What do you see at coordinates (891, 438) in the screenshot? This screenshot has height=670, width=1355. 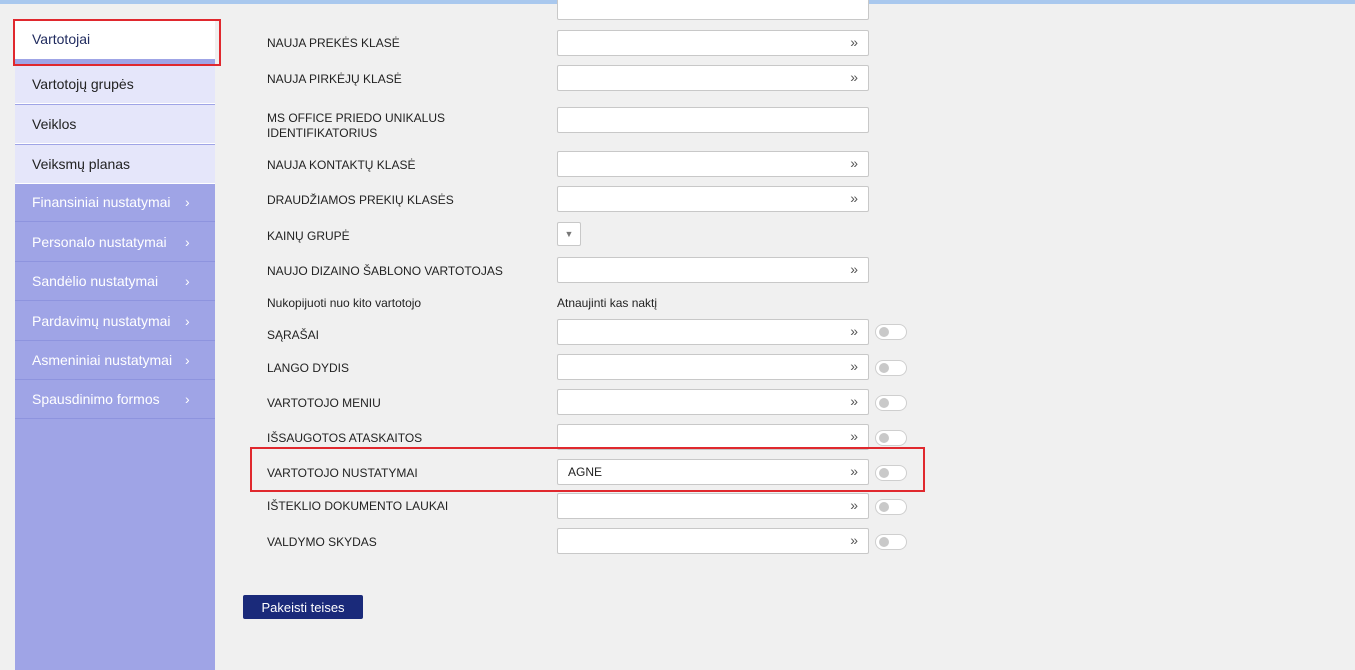 I see `issaugotos-ataskaitos-toggle` at bounding box center [891, 438].